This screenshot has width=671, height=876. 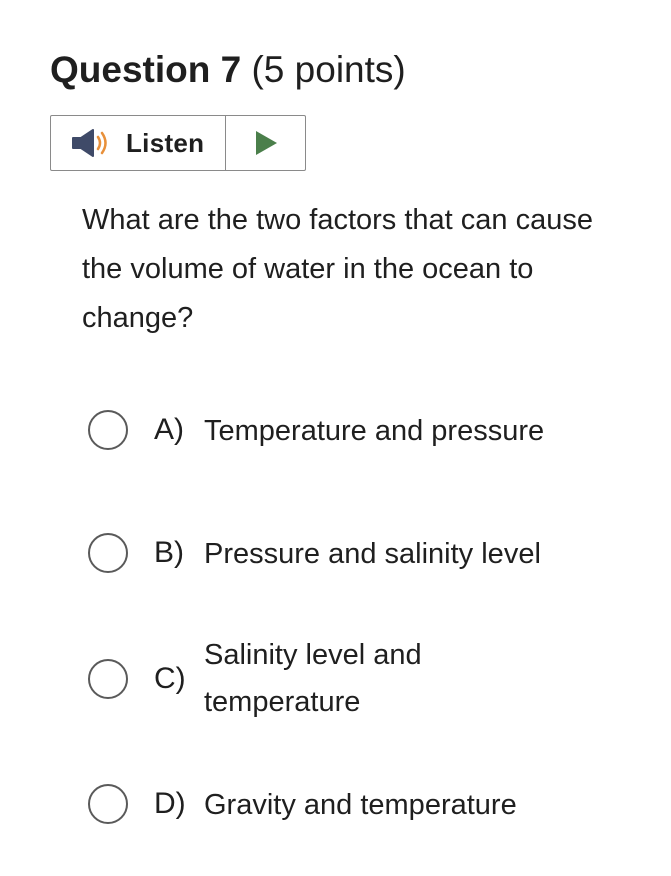 I want to click on answer-choice-c: C) Salinity level and temperature, so click(x=291, y=679).